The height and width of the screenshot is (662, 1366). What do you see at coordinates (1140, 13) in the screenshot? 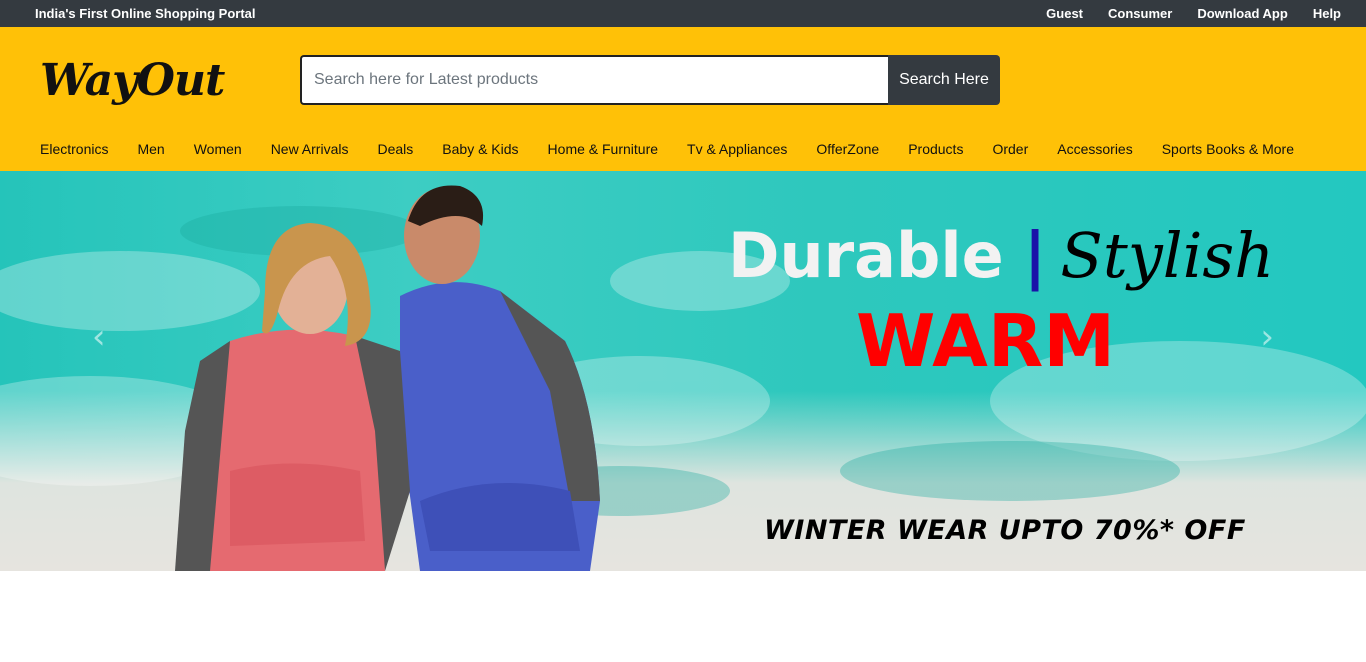
I see `consumer-link: Consumer` at bounding box center [1140, 13].